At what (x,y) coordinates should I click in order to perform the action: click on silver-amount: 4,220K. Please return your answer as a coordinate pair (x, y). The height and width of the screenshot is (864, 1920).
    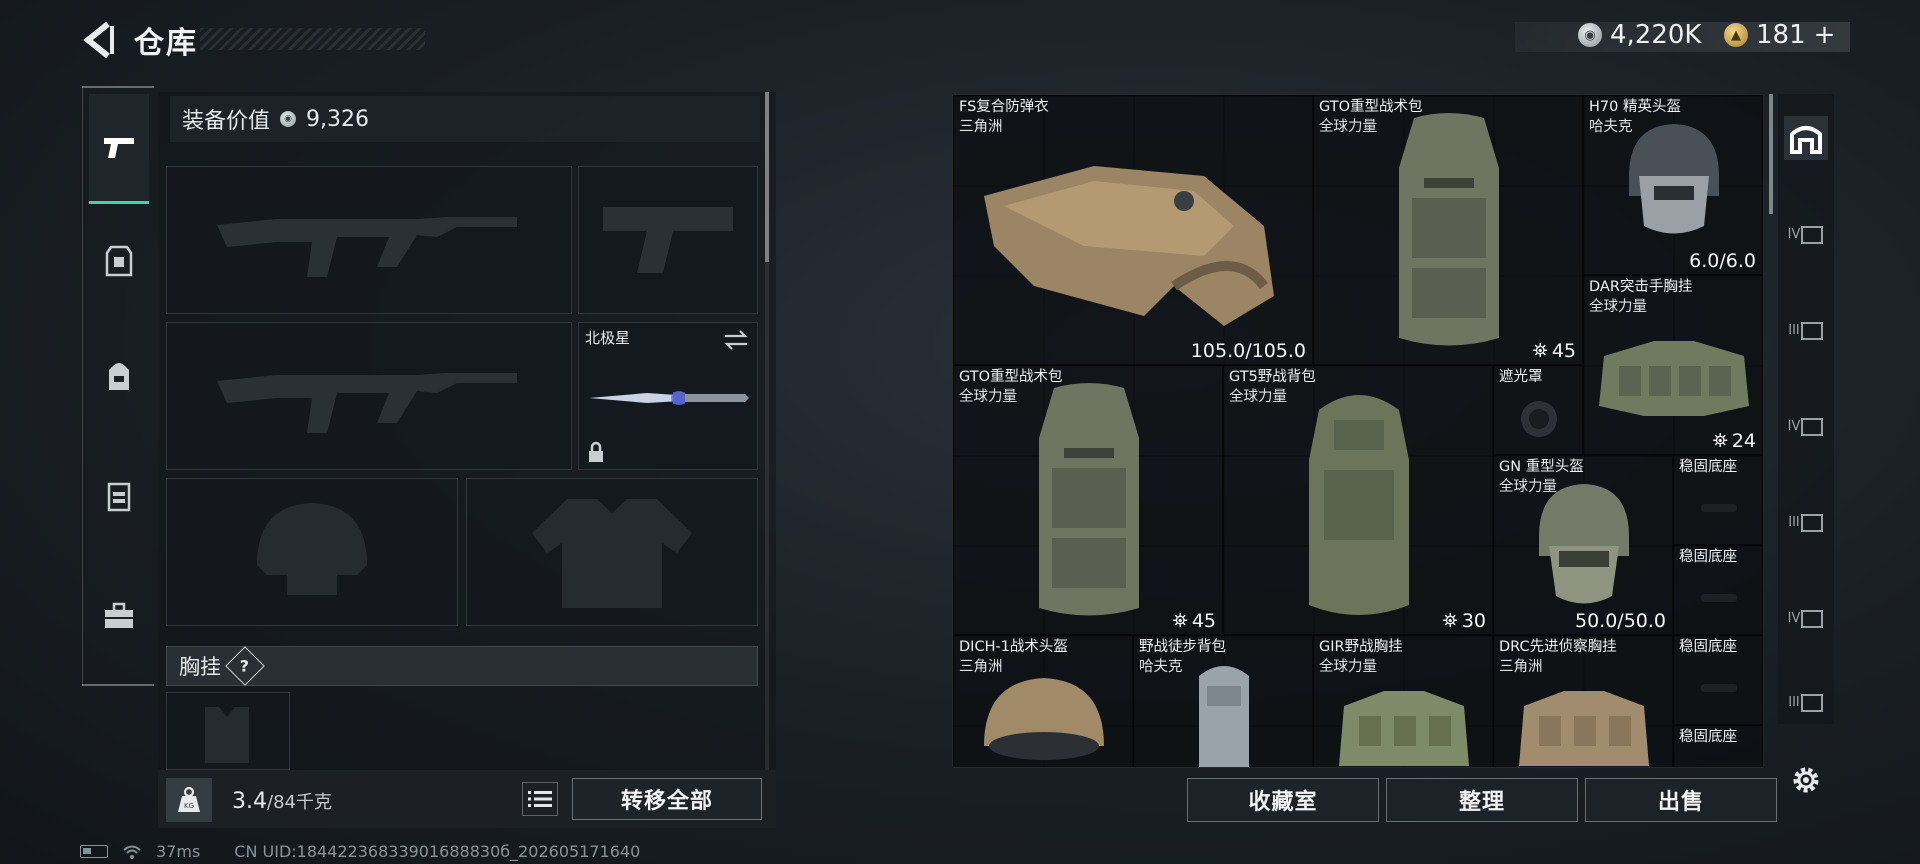
    Looking at the image, I should click on (1656, 35).